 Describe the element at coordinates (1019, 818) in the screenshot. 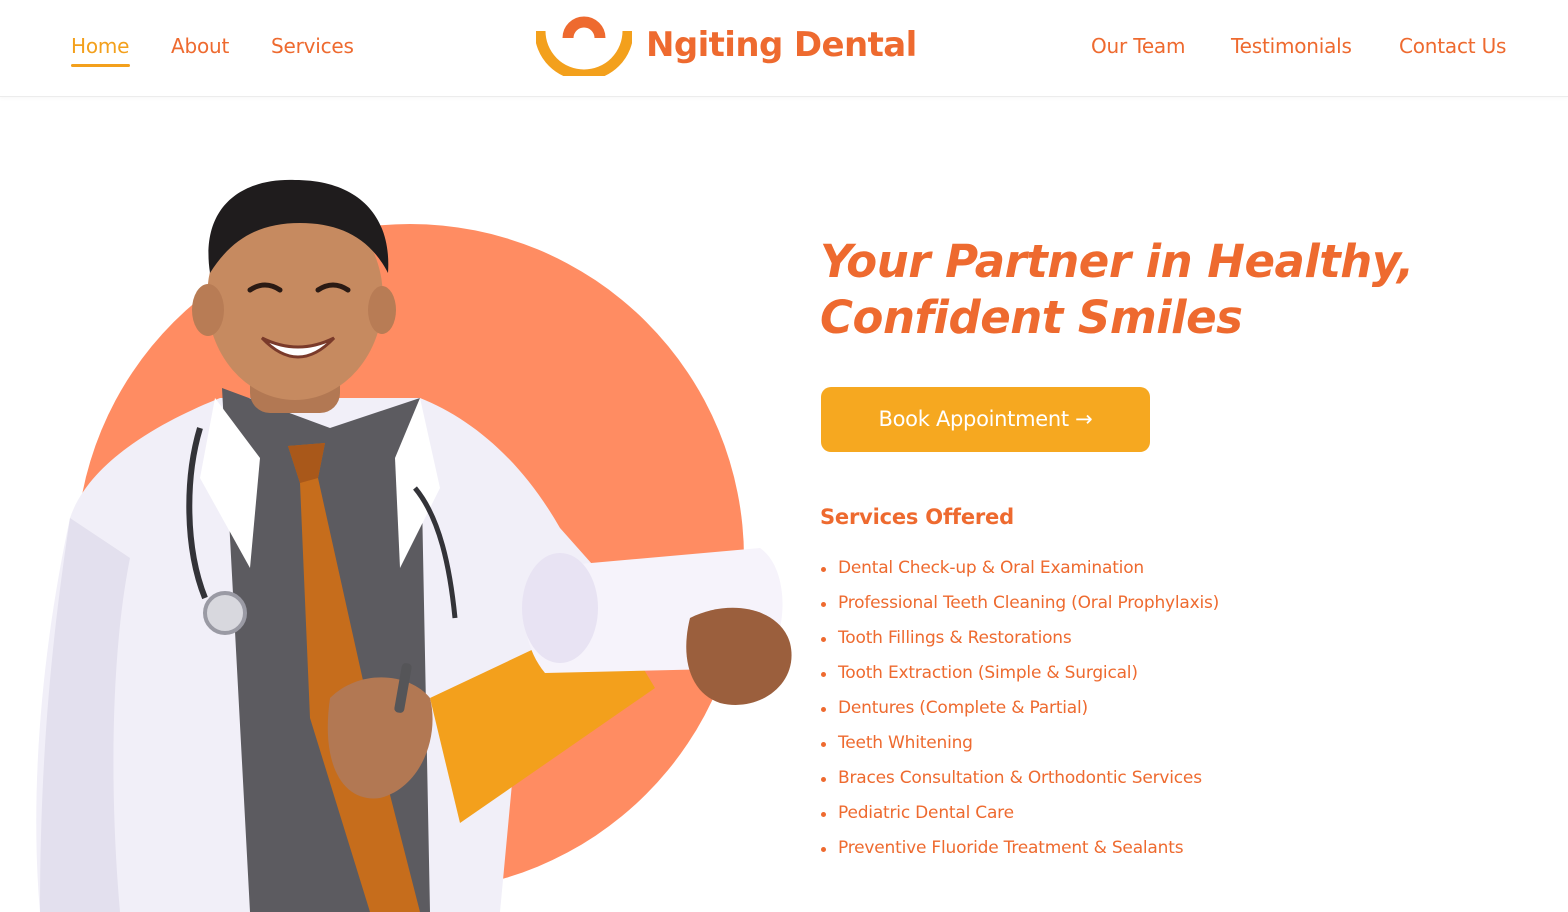

I see `list-item: Pediatric Dental Care` at that location.